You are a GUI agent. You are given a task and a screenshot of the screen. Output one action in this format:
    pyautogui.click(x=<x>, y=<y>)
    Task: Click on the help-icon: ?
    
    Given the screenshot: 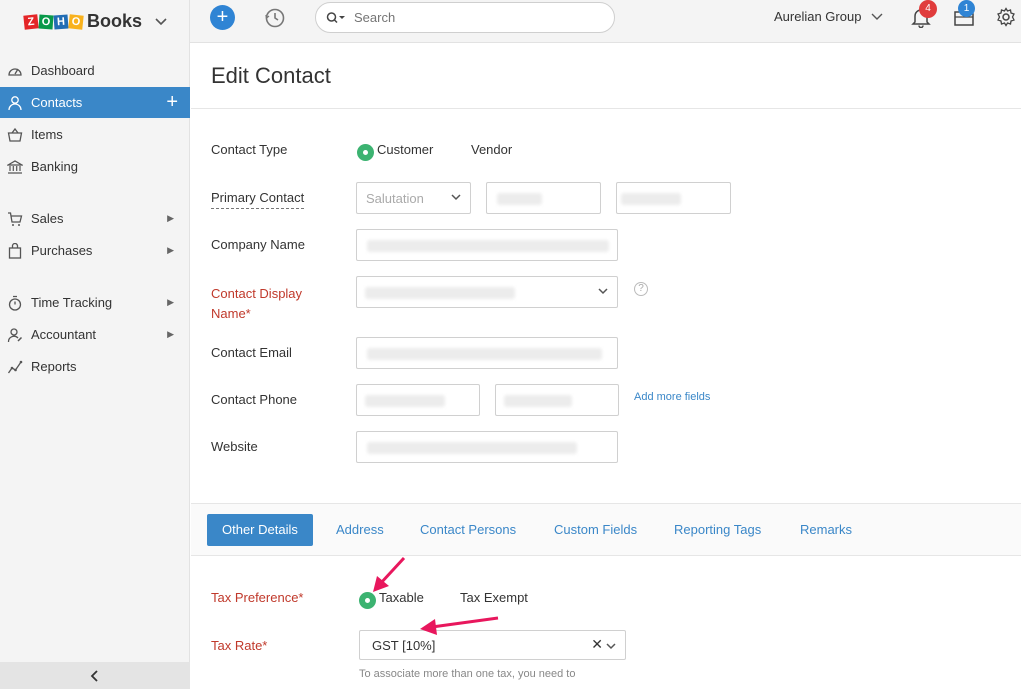 What is the action you would take?
    pyautogui.click(x=641, y=289)
    